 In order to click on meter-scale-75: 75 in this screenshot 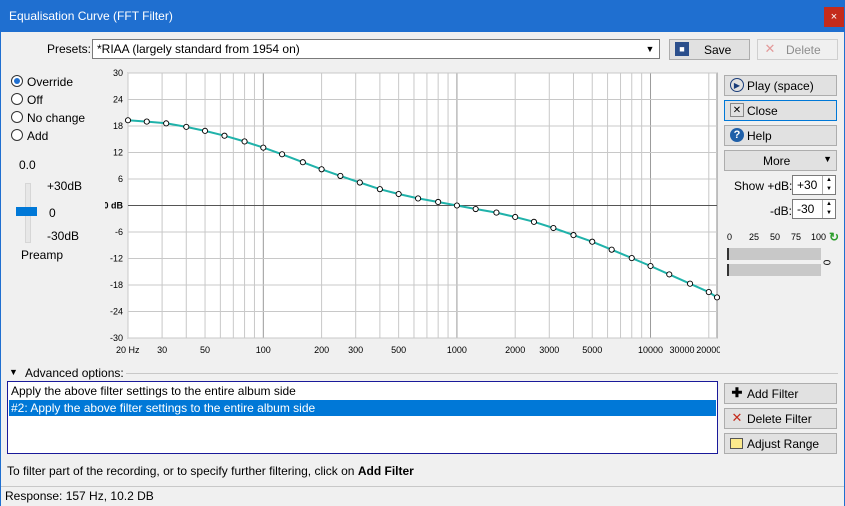, I will do `click(796, 237)`.